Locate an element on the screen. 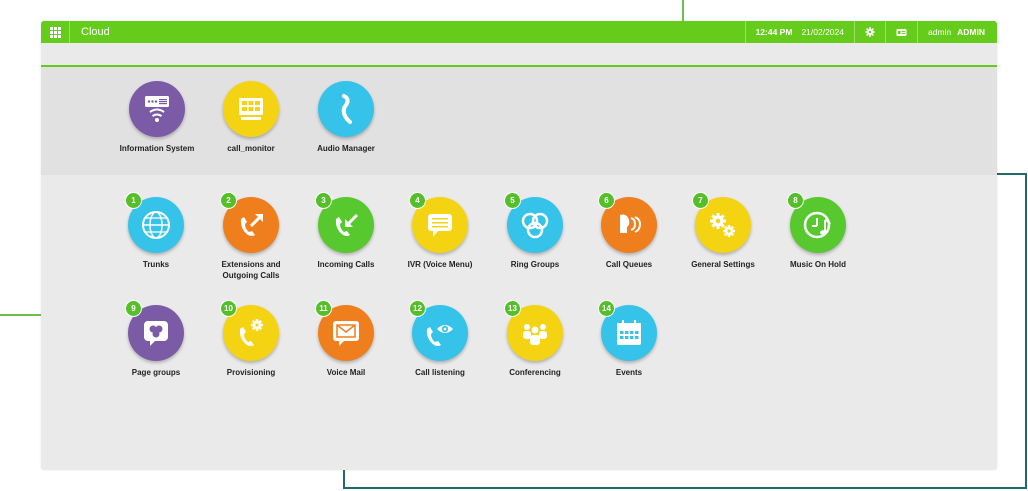 This screenshot has height=491, width=1028. app-information-system: Information System is located at coordinates (157, 117).